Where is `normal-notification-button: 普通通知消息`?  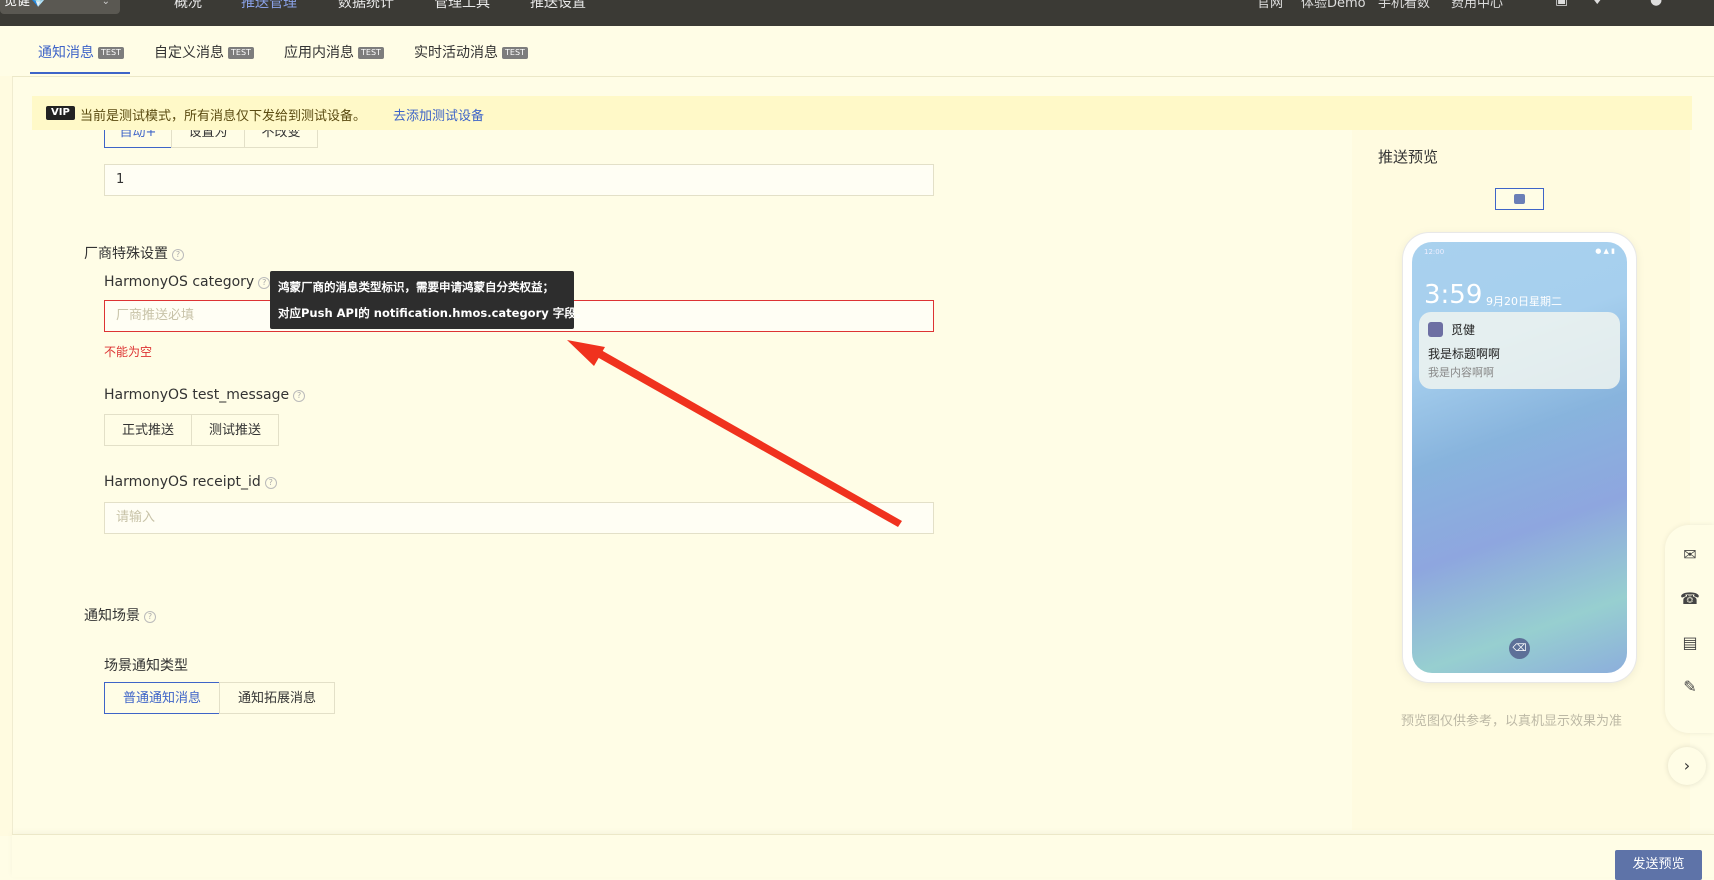
normal-notification-button: 普通通知消息 is located at coordinates (162, 698).